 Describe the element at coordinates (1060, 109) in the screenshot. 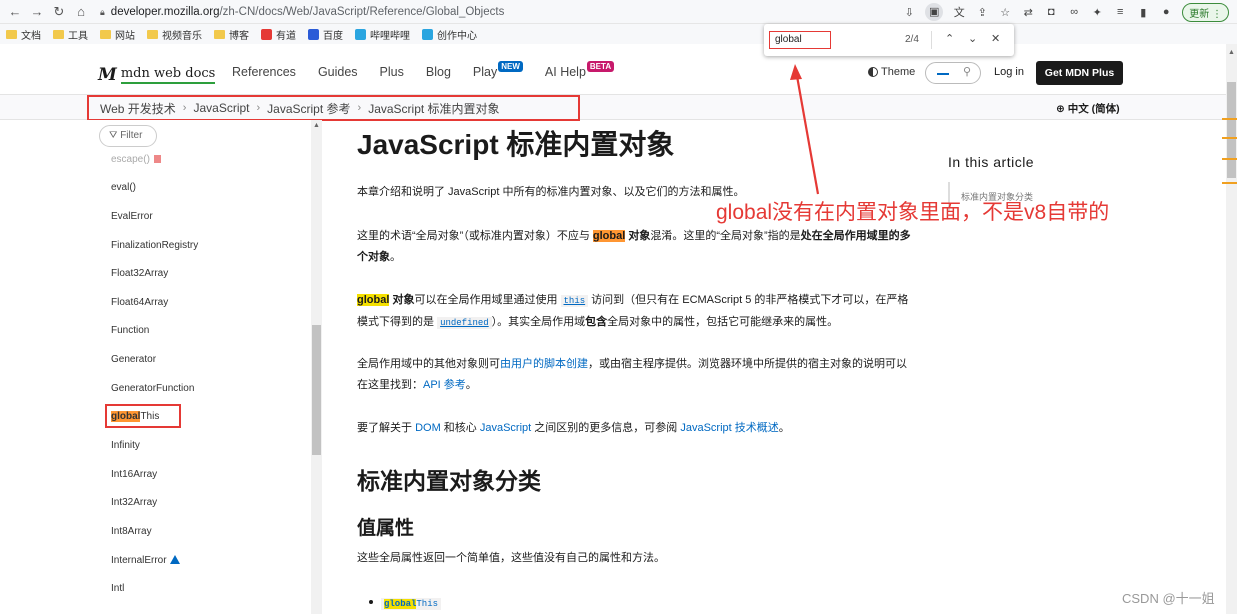

I see `globe-icon: ⊕` at that location.